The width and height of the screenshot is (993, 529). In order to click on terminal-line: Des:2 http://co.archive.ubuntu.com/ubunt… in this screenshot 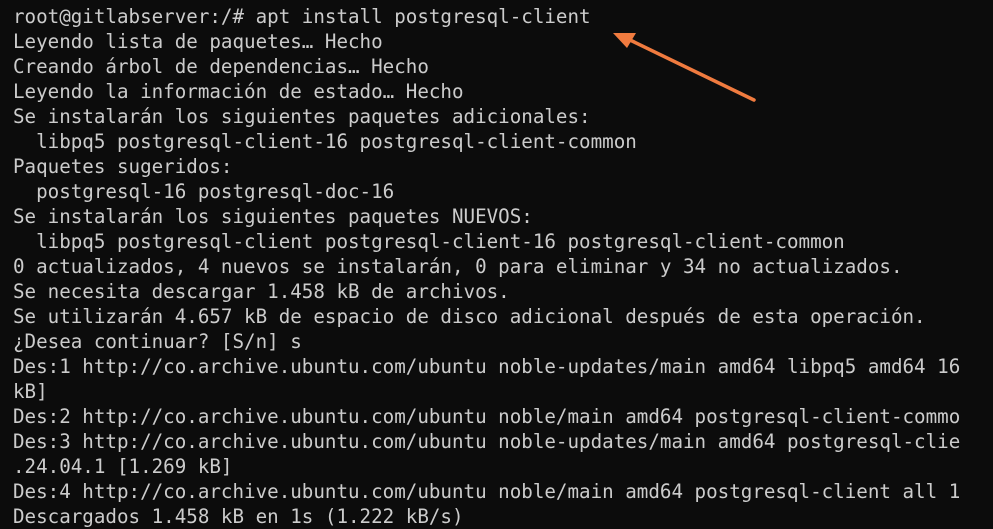, I will do `click(487, 416)`.